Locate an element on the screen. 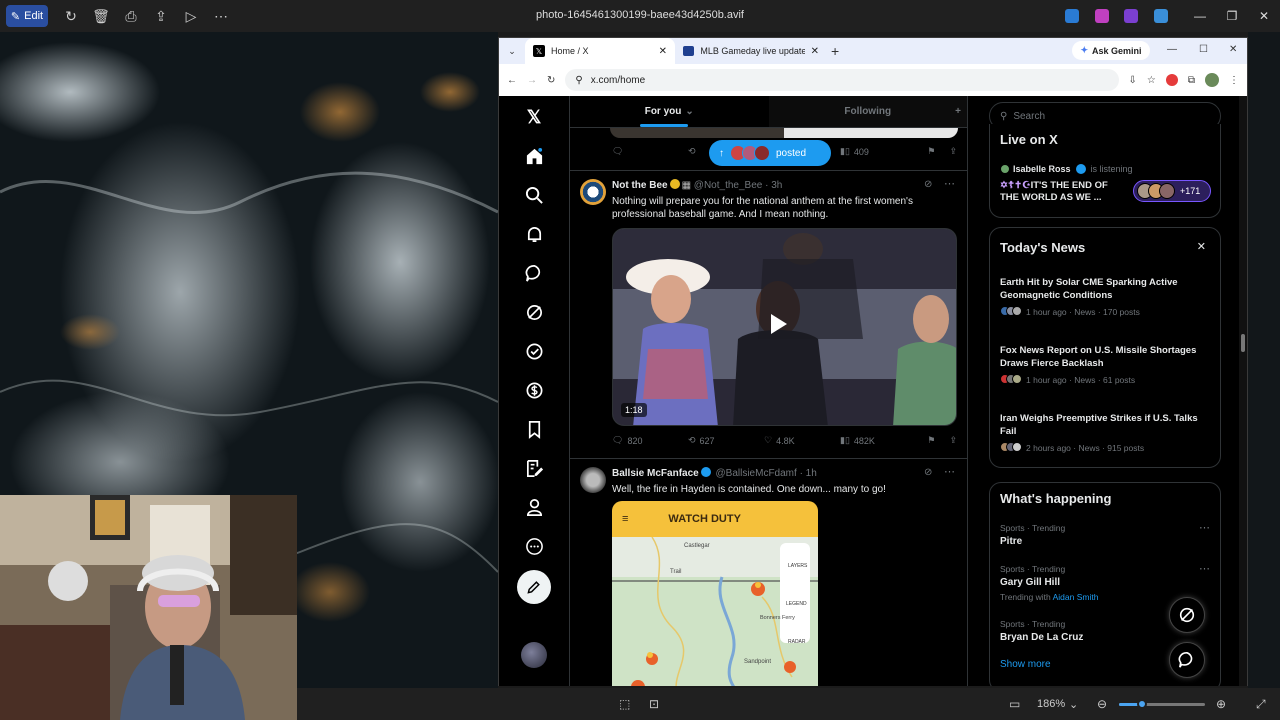 The image size is (1280, 720). author-name: Ballsie McFanface is located at coordinates (655, 473).